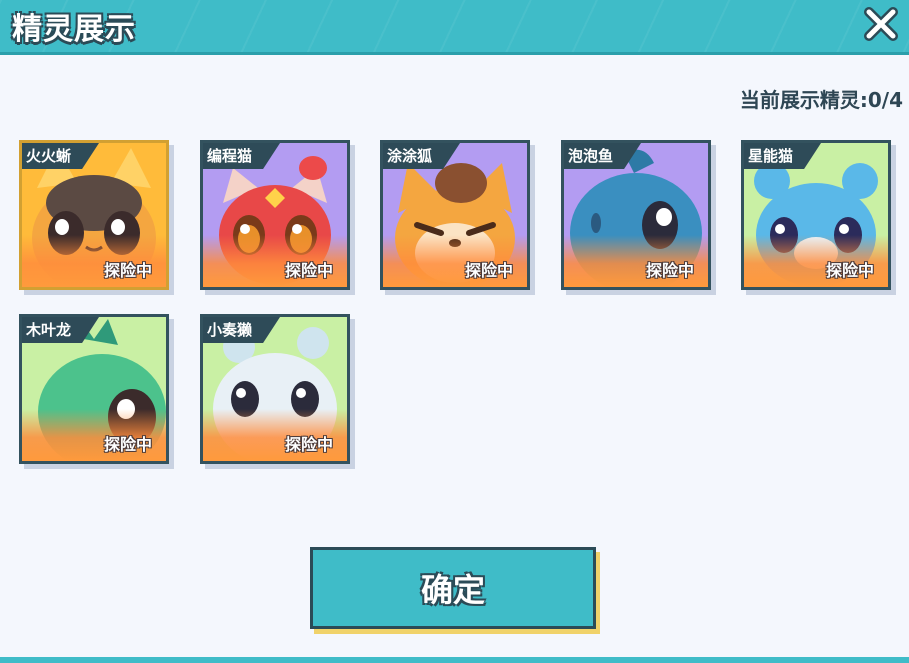  What do you see at coordinates (94, 215) in the screenshot?
I see `sprite-card-huohuoxi: 火火蜥 探险中` at bounding box center [94, 215].